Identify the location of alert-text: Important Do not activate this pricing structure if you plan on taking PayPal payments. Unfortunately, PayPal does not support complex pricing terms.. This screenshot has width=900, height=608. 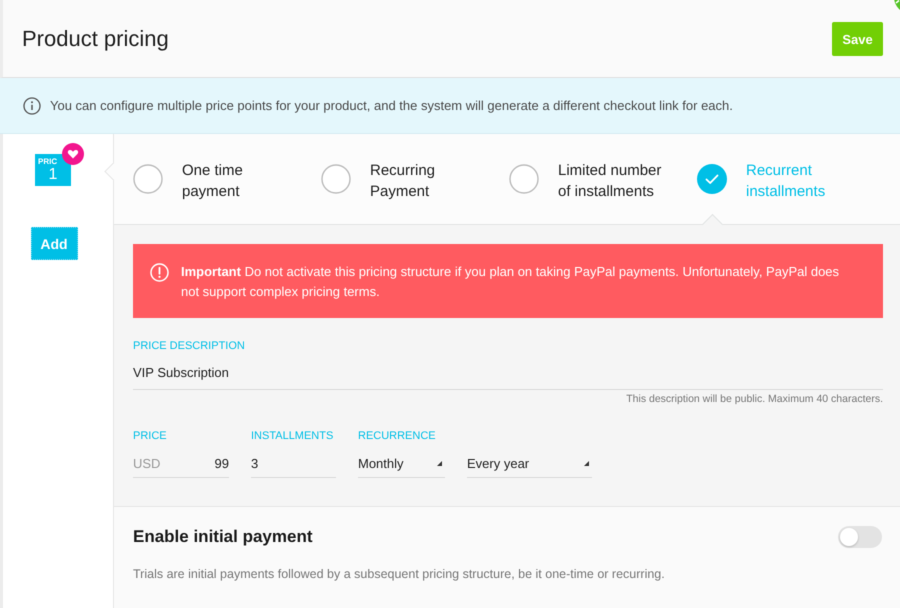
(510, 282).